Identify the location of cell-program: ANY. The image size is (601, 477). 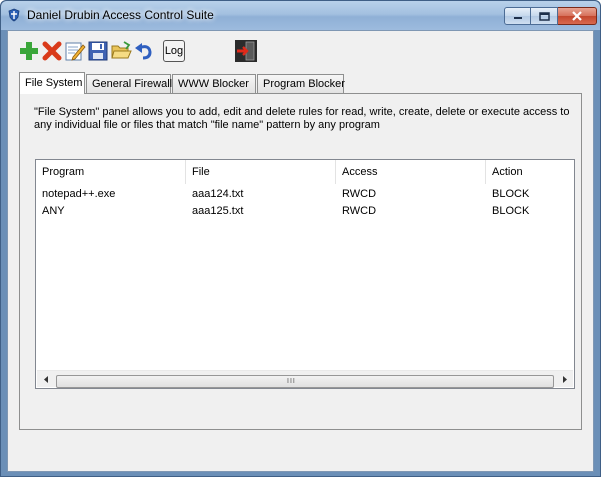
(53, 211).